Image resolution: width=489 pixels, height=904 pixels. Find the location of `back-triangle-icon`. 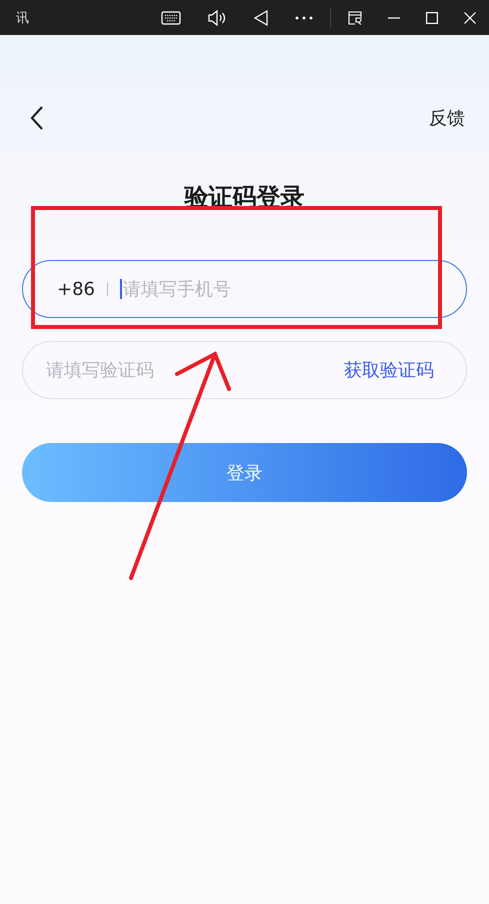

back-triangle-icon is located at coordinates (261, 17).